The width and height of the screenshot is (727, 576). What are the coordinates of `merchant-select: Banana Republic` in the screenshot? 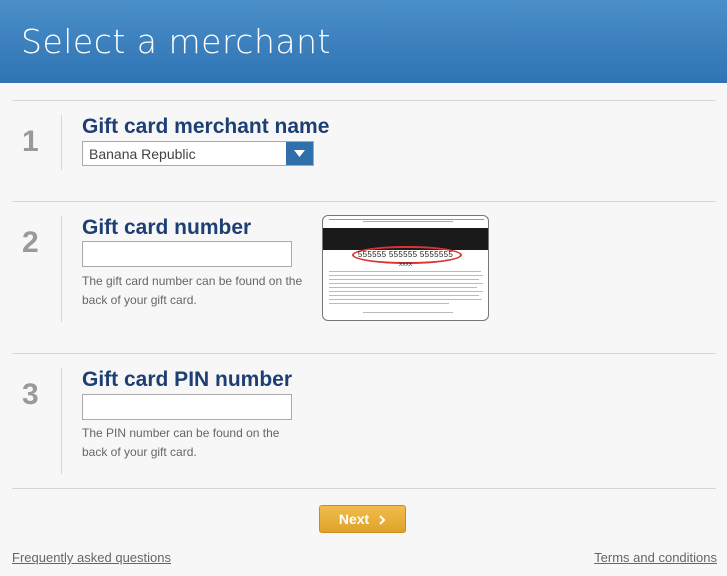 It's located at (198, 153).